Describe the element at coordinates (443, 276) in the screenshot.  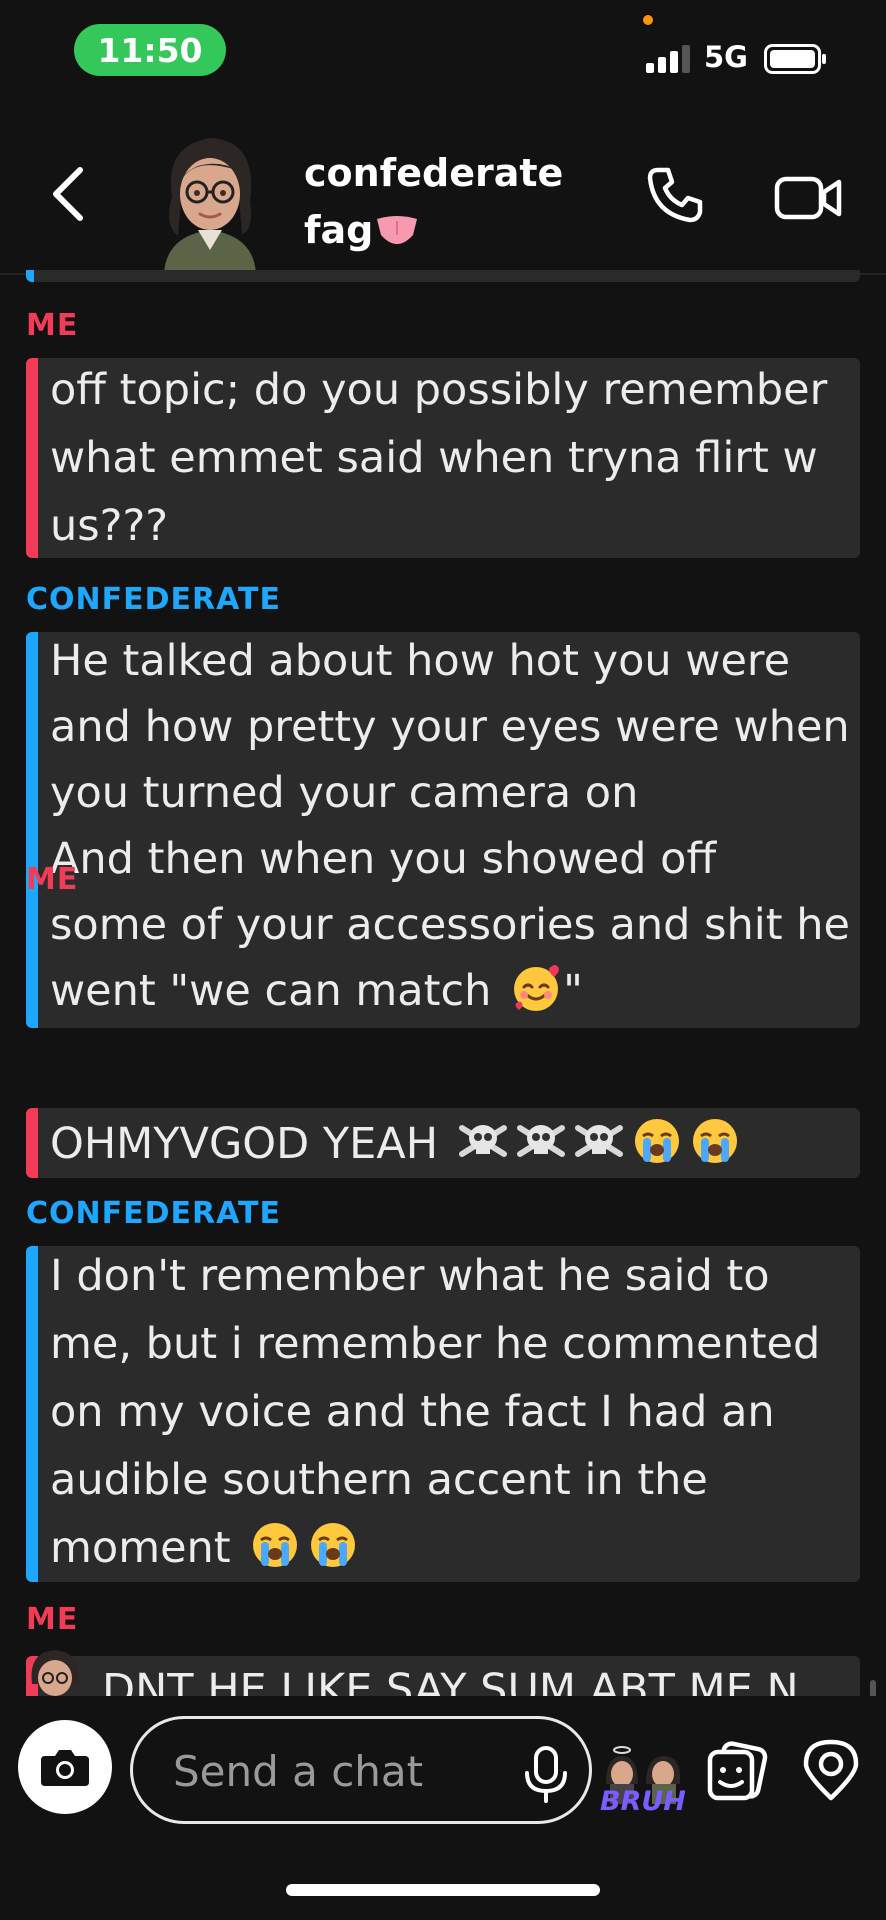
I see `previous-message-edge` at that location.